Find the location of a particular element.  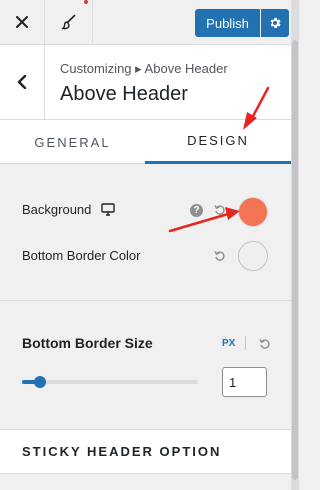

background-label: Background is located at coordinates (57, 209).